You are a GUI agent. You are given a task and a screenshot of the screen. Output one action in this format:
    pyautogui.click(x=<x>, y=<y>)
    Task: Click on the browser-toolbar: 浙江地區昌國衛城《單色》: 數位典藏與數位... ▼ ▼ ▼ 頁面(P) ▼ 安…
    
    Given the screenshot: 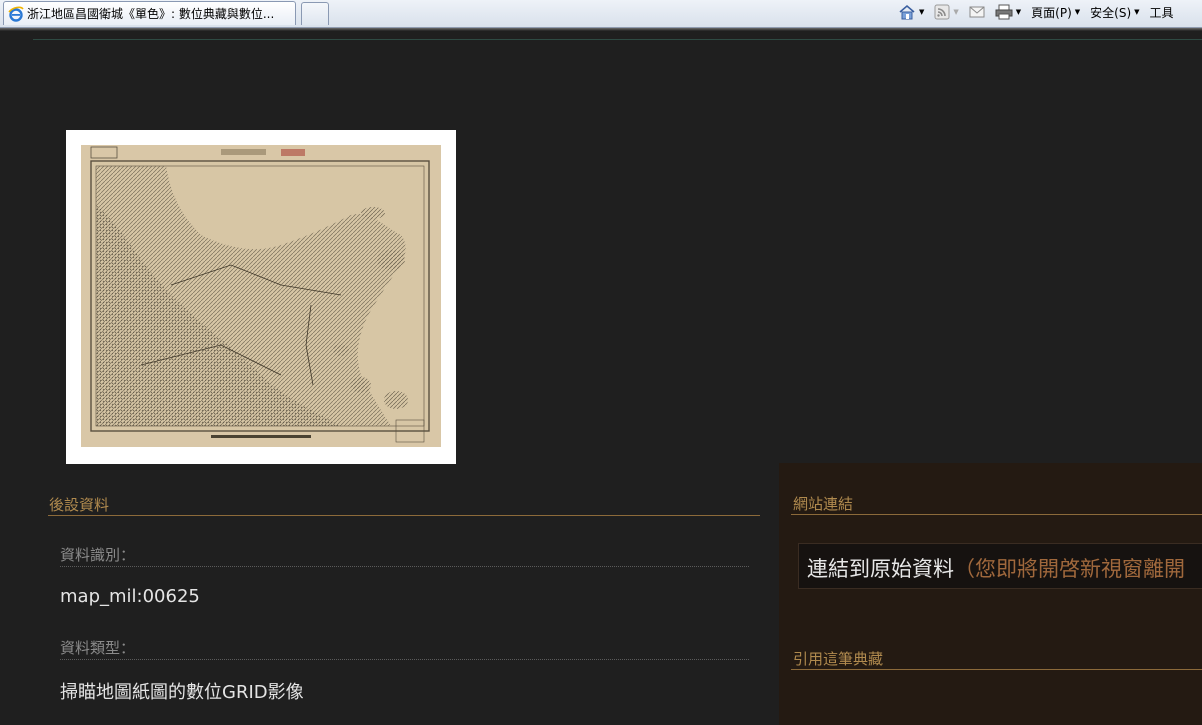 What is the action you would take?
    pyautogui.click(x=601, y=14)
    